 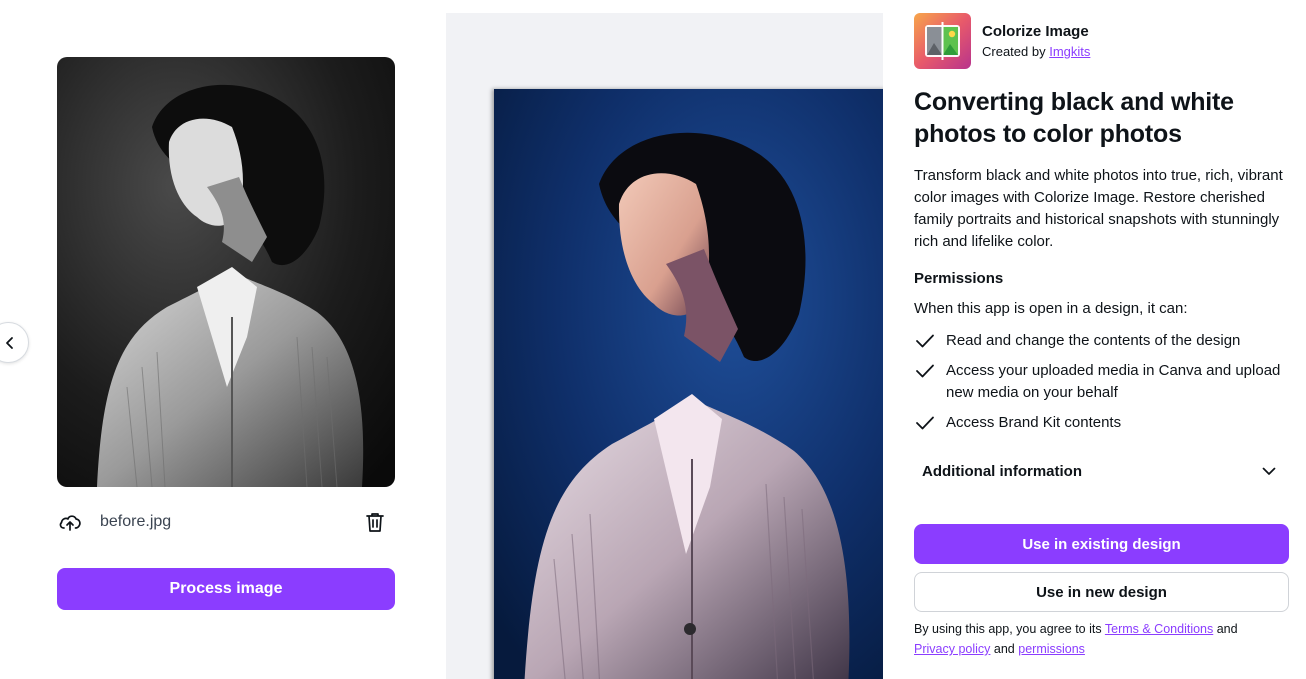 I want to click on terms-conditions-link: Terms & Conditions, so click(x=1159, y=629).